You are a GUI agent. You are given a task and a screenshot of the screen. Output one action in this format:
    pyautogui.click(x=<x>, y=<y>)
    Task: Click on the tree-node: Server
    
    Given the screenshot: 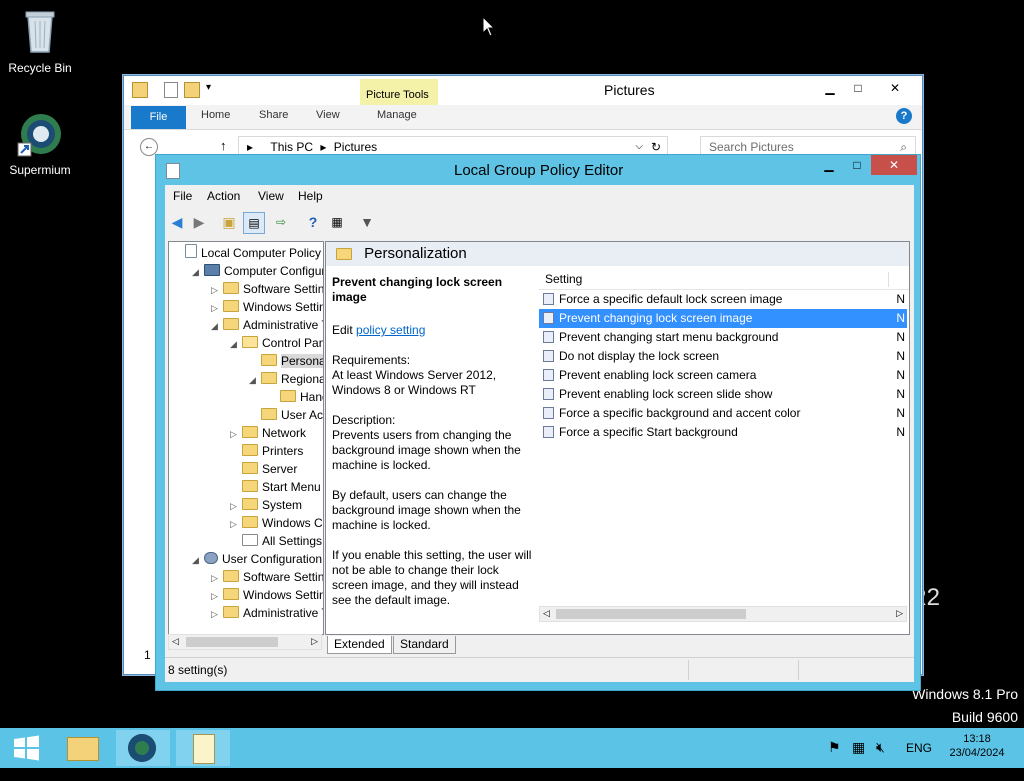 What is the action you would take?
    pyautogui.click(x=263, y=469)
    